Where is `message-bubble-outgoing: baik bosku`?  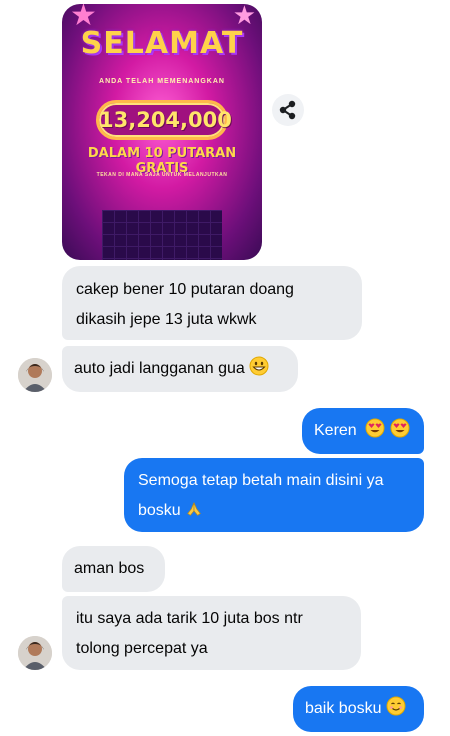 message-bubble-outgoing: baik bosku is located at coordinates (358, 709).